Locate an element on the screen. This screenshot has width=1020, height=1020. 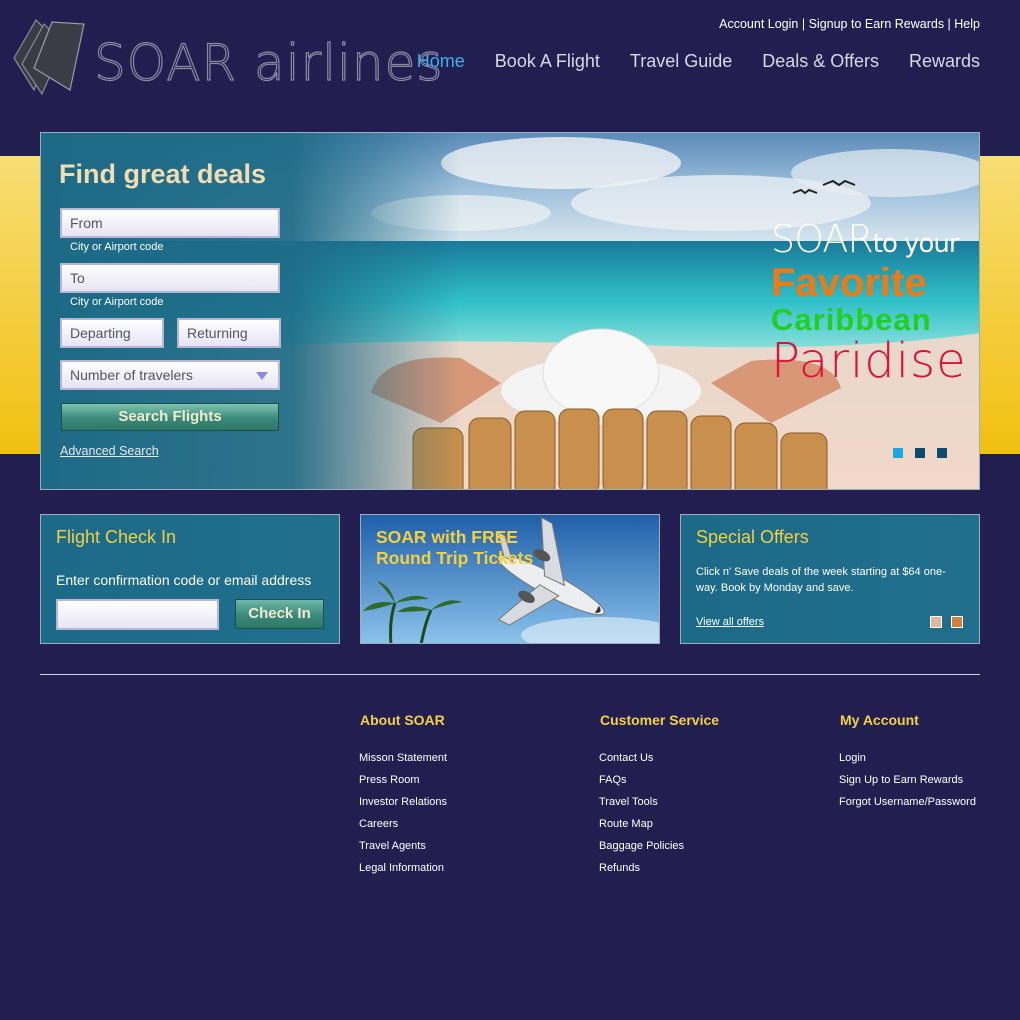
nav-travel-guide: Travel Guide is located at coordinates (681, 61).